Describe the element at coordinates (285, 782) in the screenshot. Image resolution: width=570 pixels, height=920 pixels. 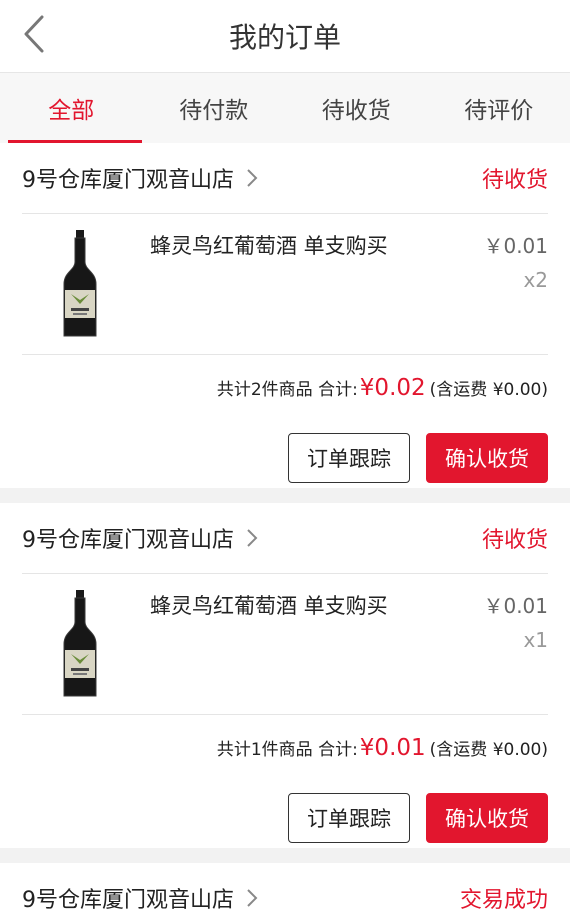
I see `order-footer: 共计1件商品 合计: ¥0.01 (含运费 ¥0.00) 订单跟踪 确认收货` at that location.